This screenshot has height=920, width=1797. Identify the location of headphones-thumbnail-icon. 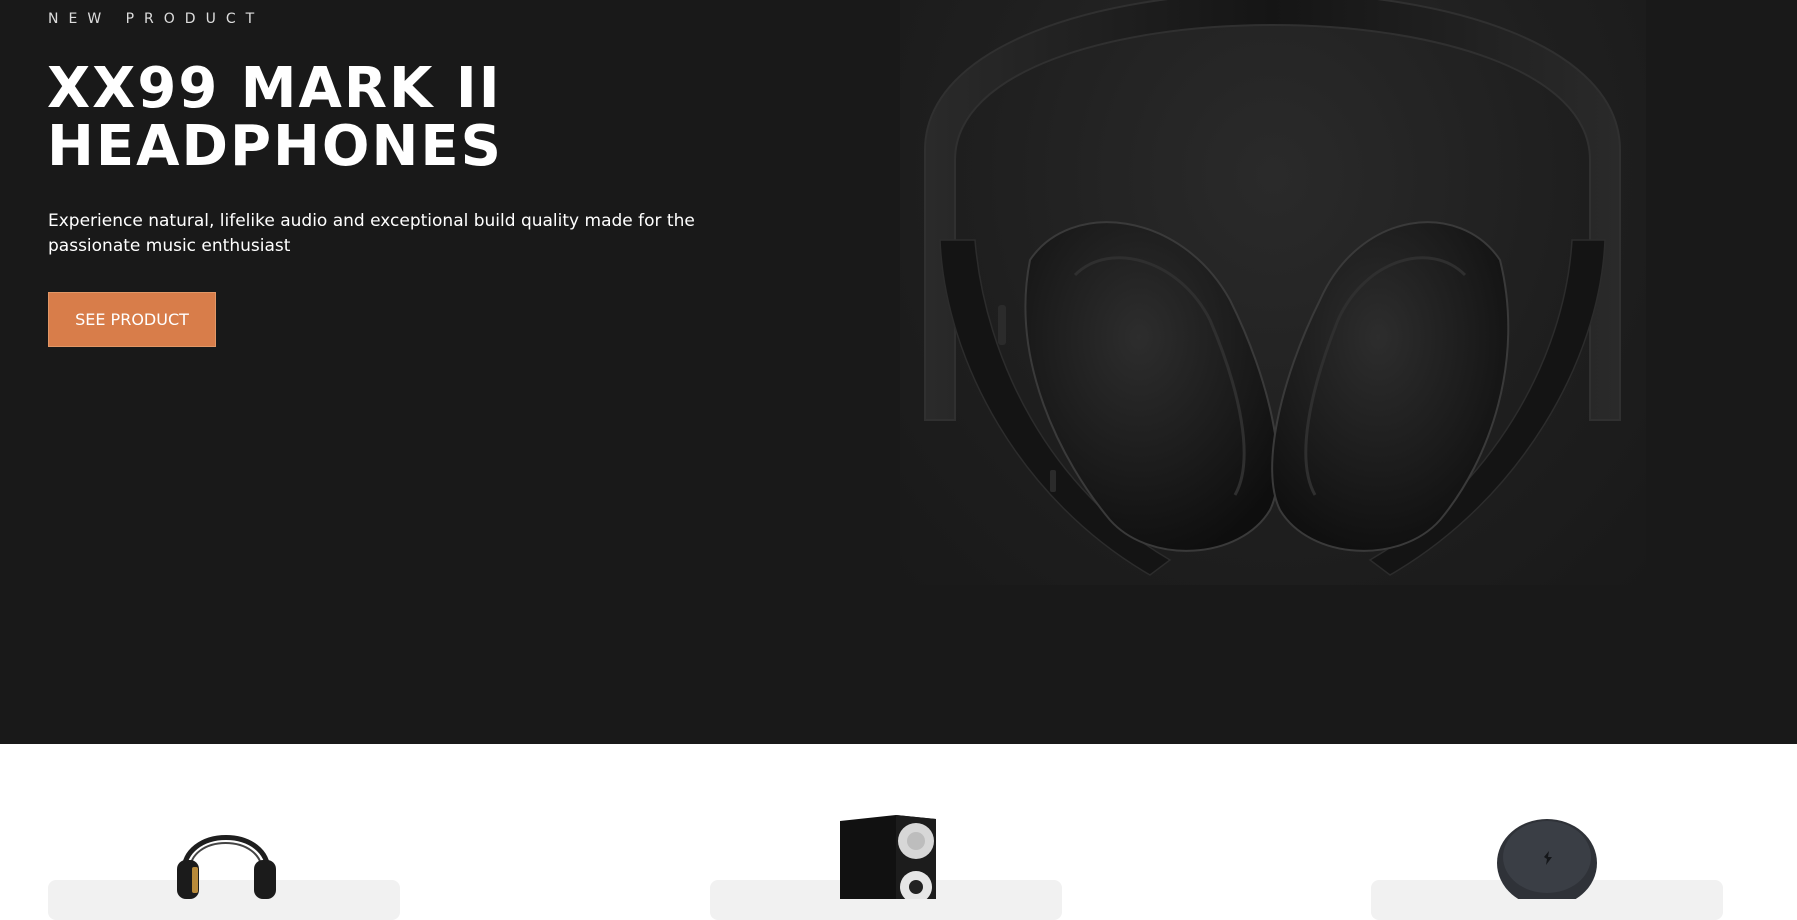
(227, 857).